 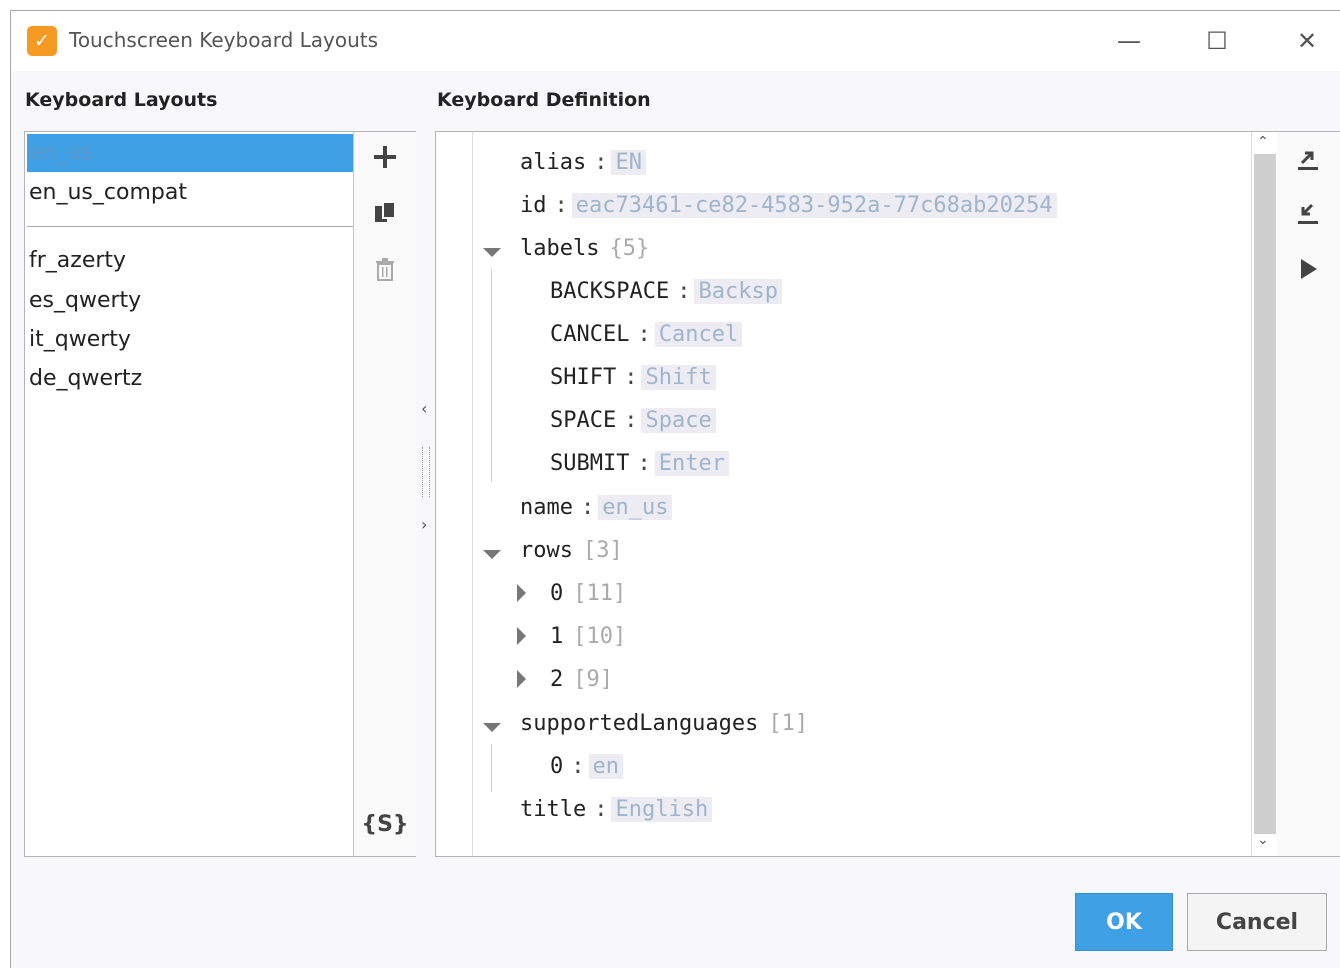 I want to click on scrollbar-thumb, so click(x=1265, y=494).